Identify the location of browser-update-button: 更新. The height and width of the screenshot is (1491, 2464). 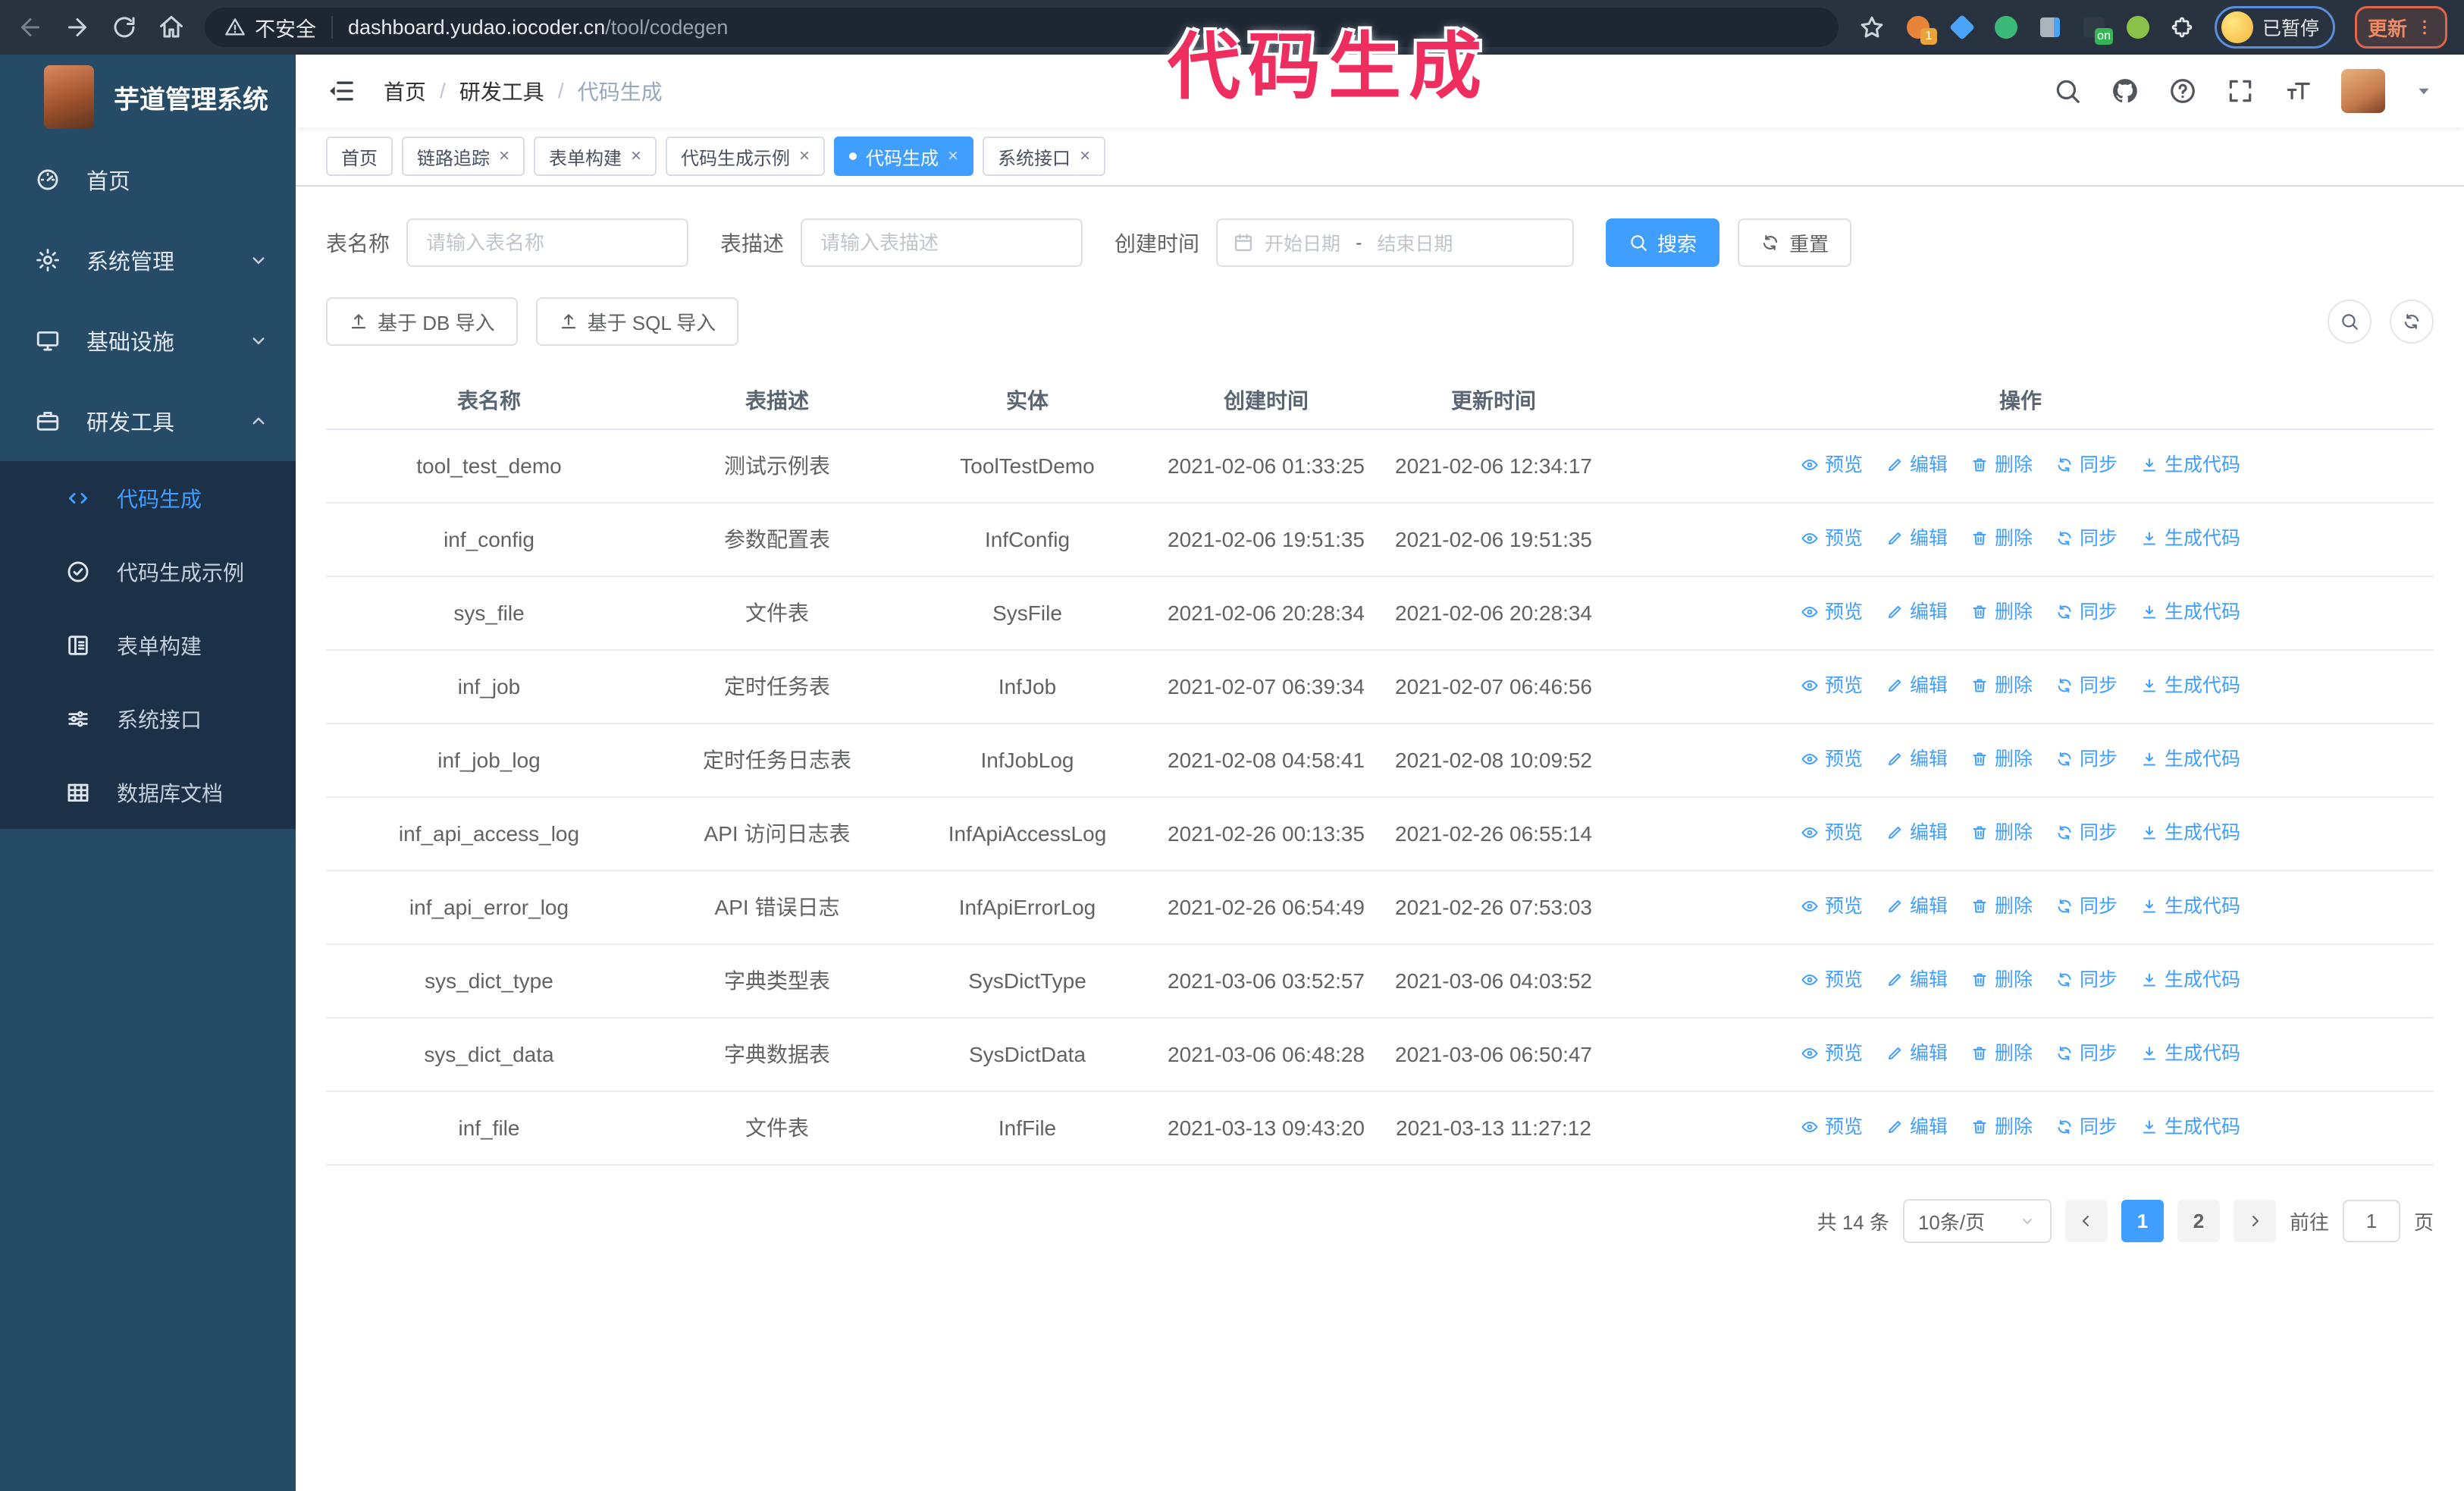
(2401, 27).